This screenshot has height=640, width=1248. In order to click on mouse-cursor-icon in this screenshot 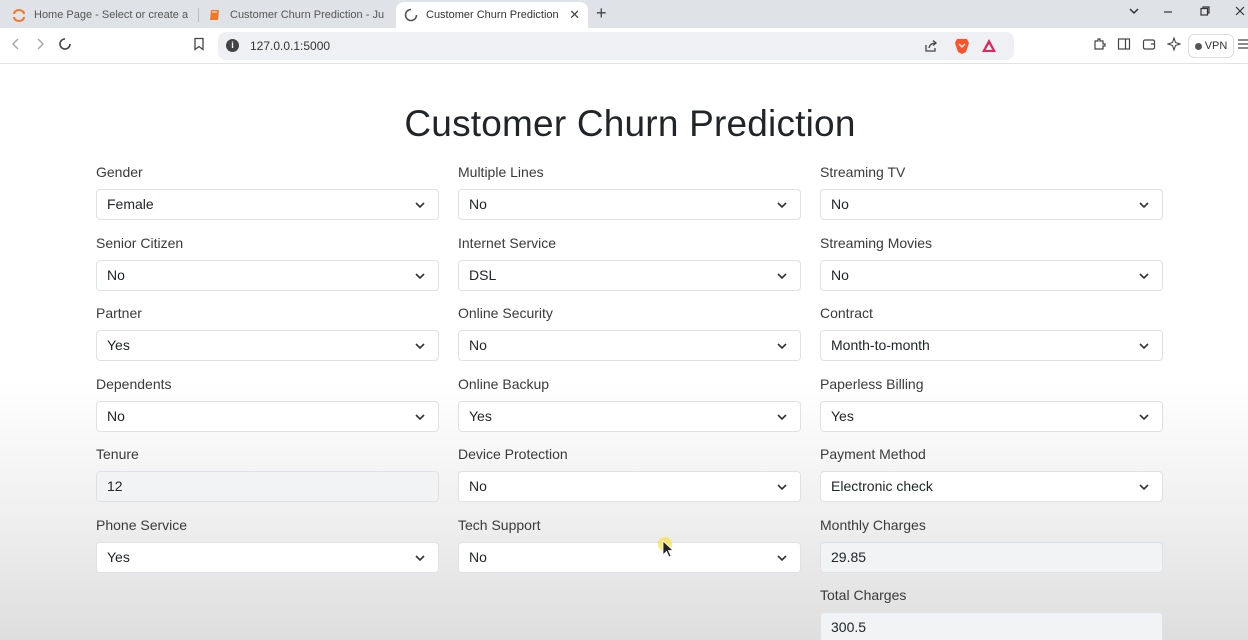, I will do `click(666, 547)`.